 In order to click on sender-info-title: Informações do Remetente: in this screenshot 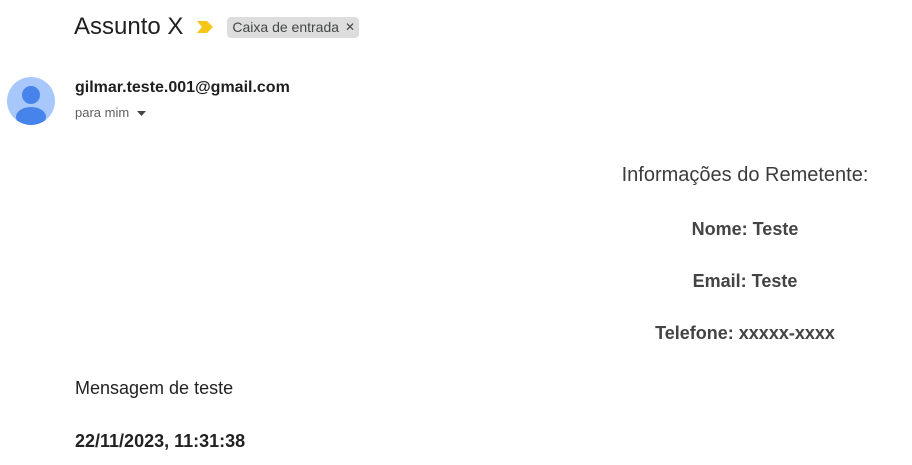, I will do `click(745, 175)`.